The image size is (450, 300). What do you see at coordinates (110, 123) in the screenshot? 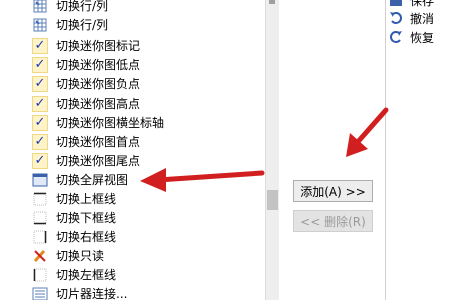
I see `list-item-label: 切换迷你图横坐标轴` at bounding box center [110, 123].